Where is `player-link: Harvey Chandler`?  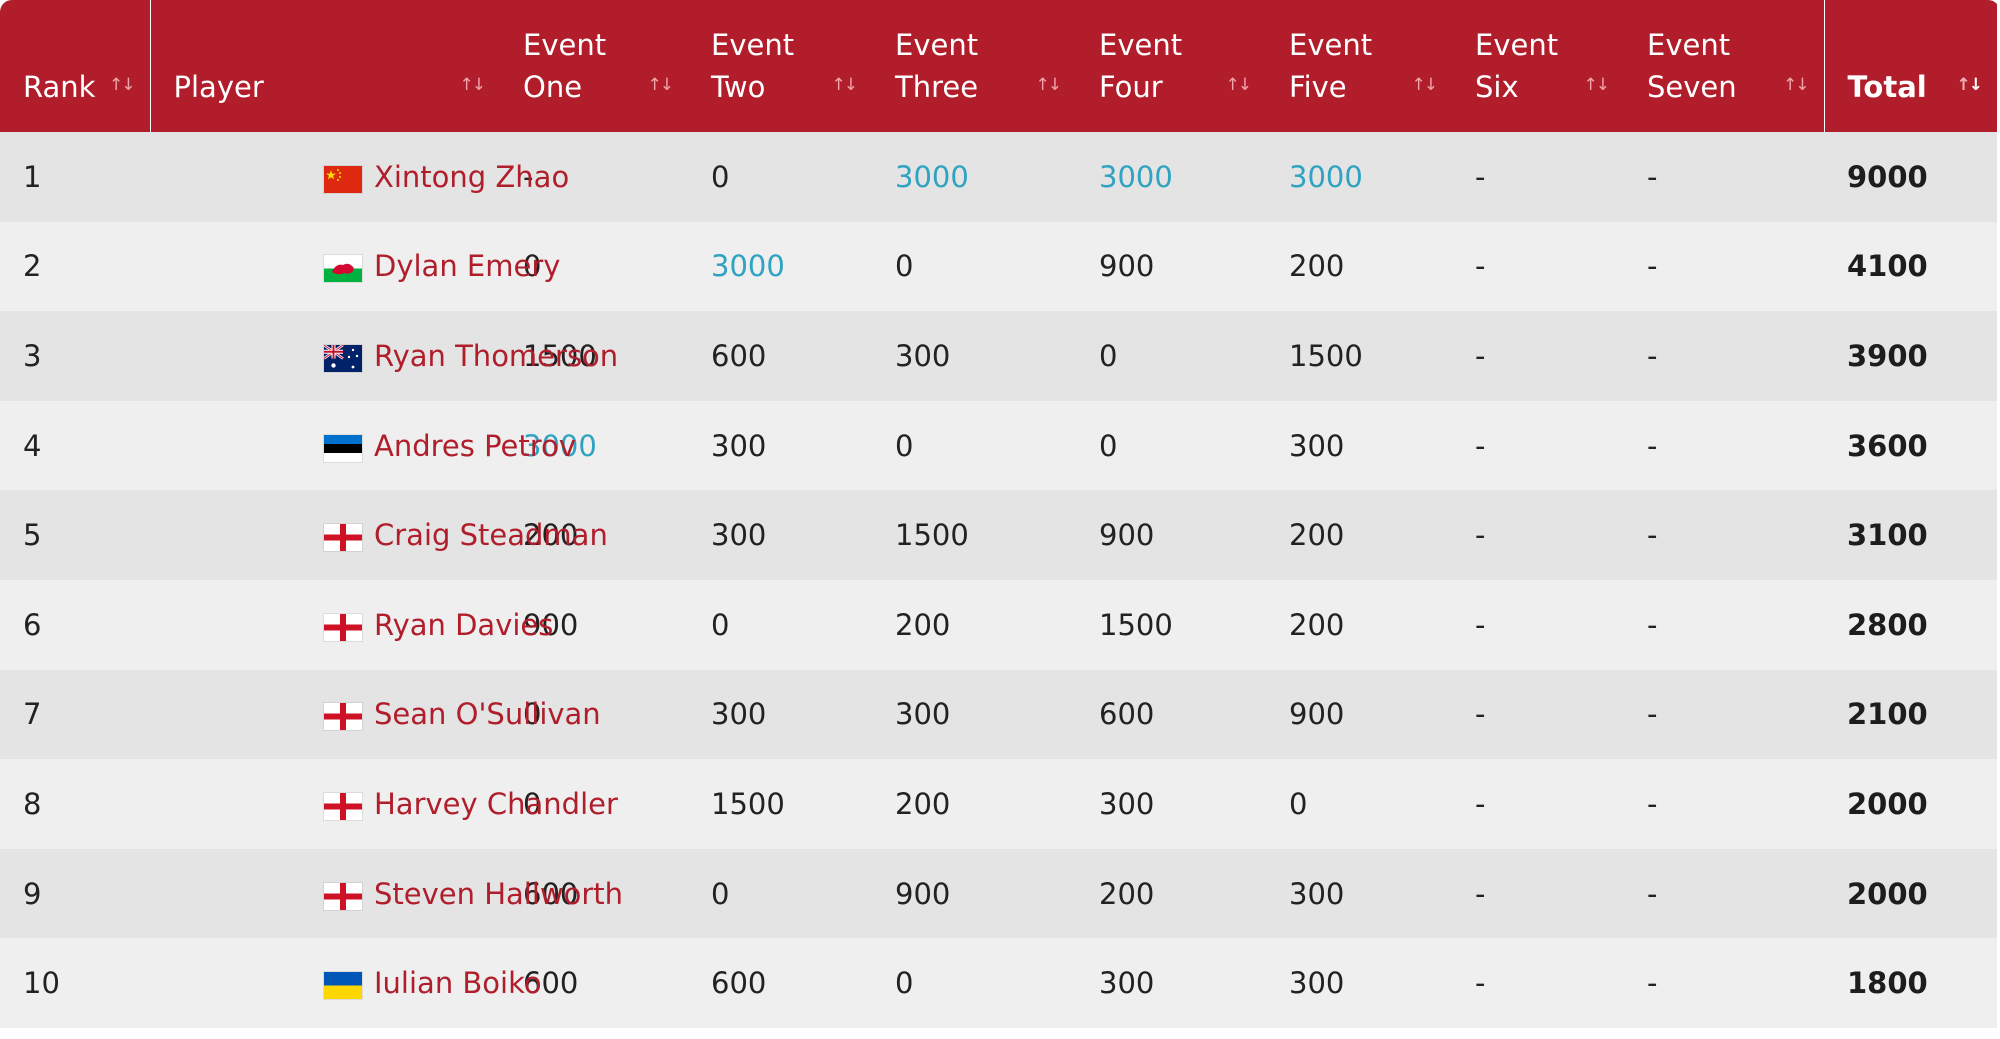 player-link: Harvey Chandler is located at coordinates (496, 804).